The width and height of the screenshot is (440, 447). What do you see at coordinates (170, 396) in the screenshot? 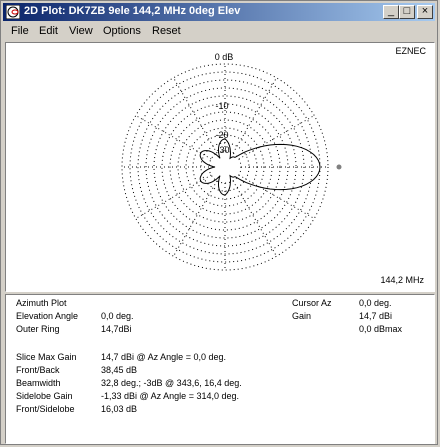
I see `sidelobe-gain-value: -1,33 dBi @ Az Angle = 314,0 deg.` at bounding box center [170, 396].